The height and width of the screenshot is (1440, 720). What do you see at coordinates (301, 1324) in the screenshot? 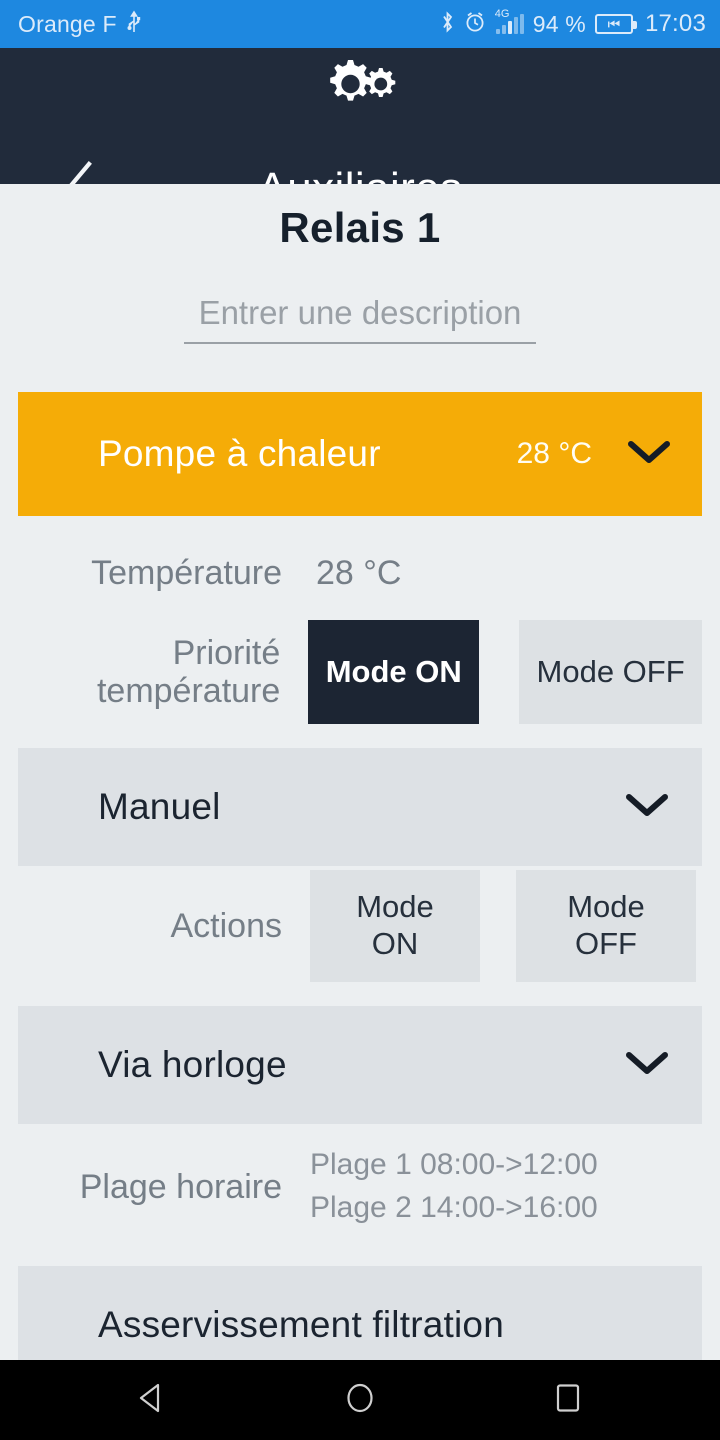
I see `section-title-asservissement-filtration: Asservissement filtration` at bounding box center [301, 1324].